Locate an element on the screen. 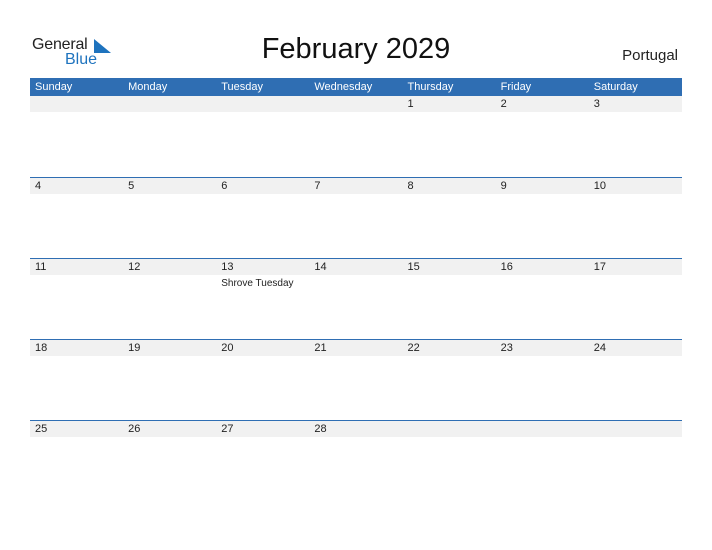 The height and width of the screenshot is (550, 712). day-cell: 18 is located at coordinates (76, 348).